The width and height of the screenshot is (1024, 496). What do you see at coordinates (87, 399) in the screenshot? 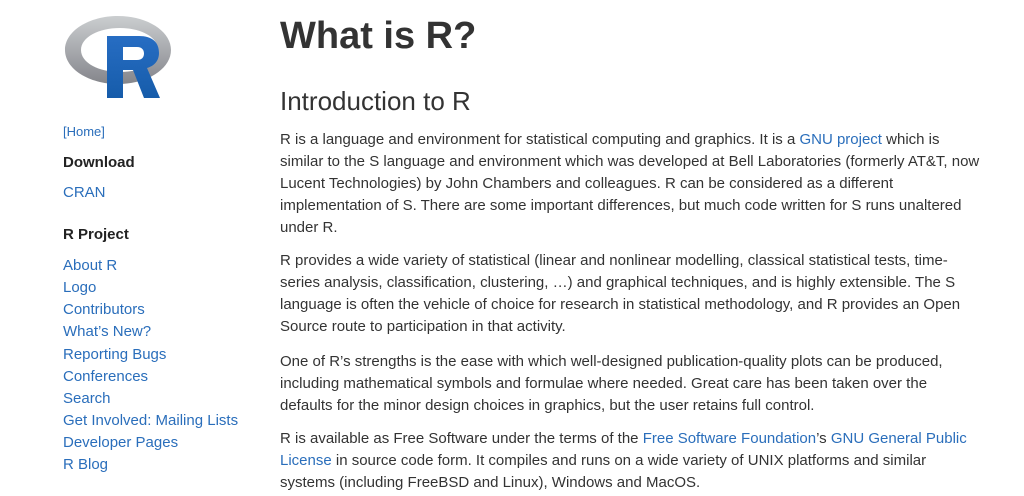
I see `sidebar-link-search: Search` at bounding box center [87, 399].